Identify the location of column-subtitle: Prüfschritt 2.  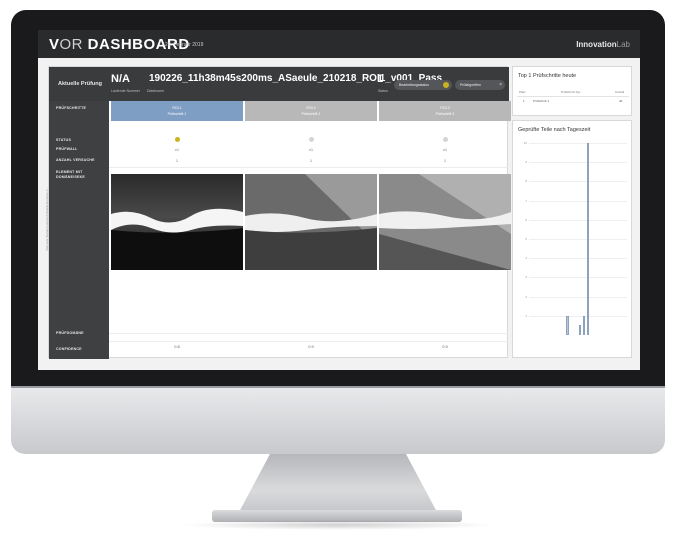
(311, 114).